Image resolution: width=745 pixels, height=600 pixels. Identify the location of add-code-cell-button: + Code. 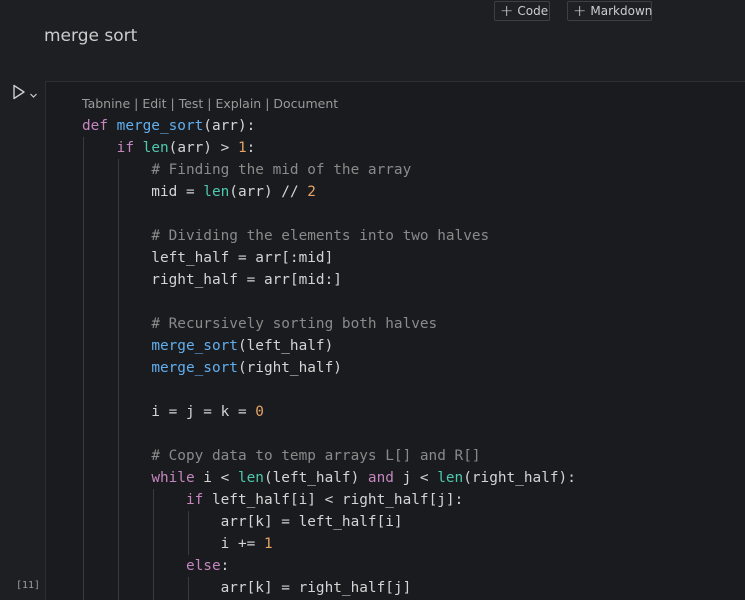
(522, 11).